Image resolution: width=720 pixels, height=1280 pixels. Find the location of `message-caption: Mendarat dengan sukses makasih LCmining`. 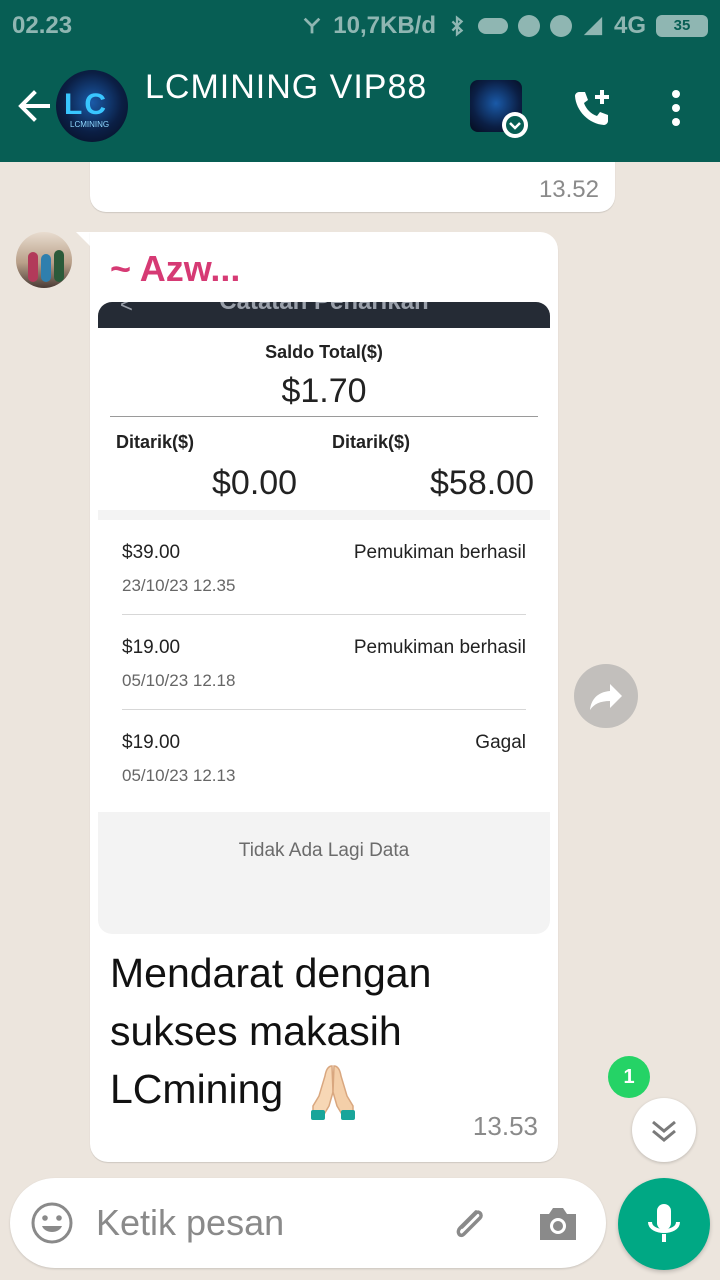

message-caption: Mendarat dengan sukses makasih LCmining is located at coordinates (271, 1031).